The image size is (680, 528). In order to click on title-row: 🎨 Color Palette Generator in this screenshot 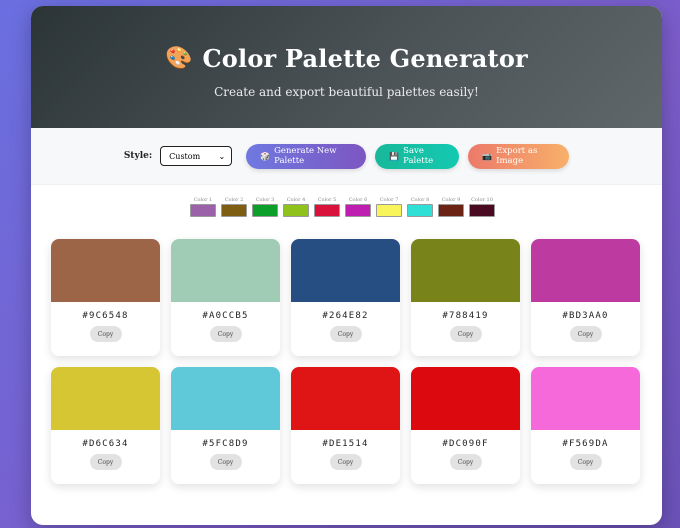, I will do `click(346, 39)`.